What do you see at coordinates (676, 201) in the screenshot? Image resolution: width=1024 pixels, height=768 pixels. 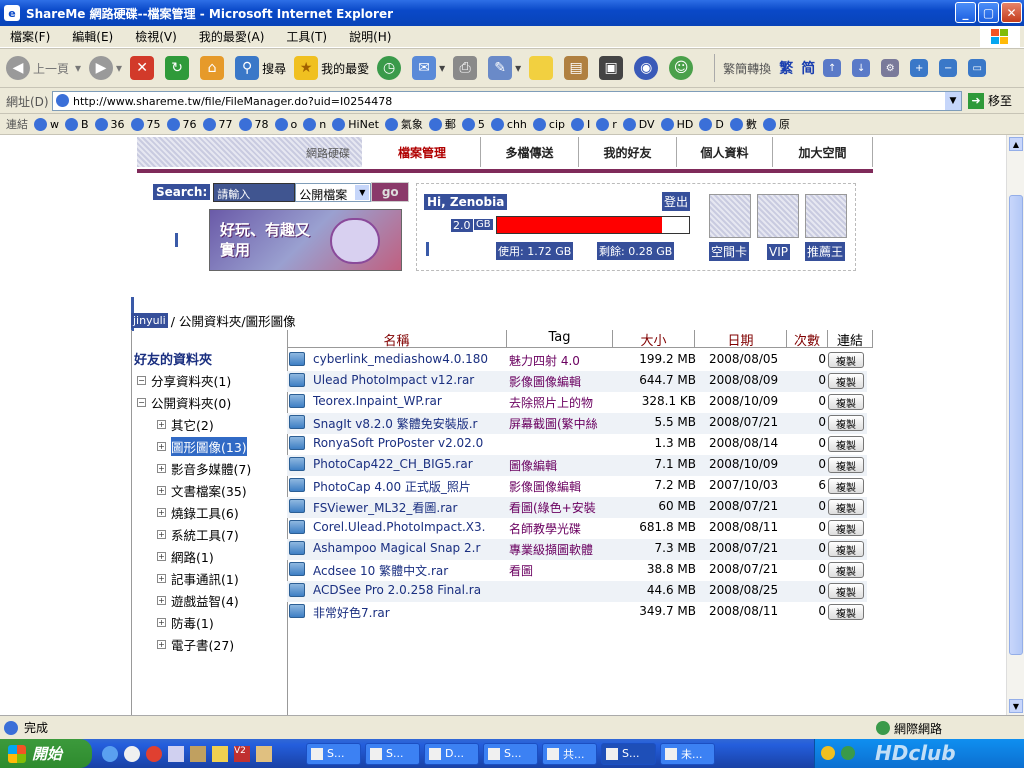 I see `logout-link: 登出` at bounding box center [676, 201].